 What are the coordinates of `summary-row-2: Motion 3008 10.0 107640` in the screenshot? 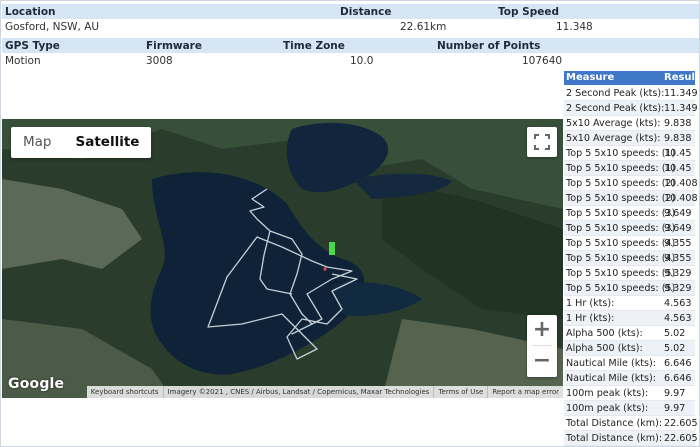 It's located at (350, 61).